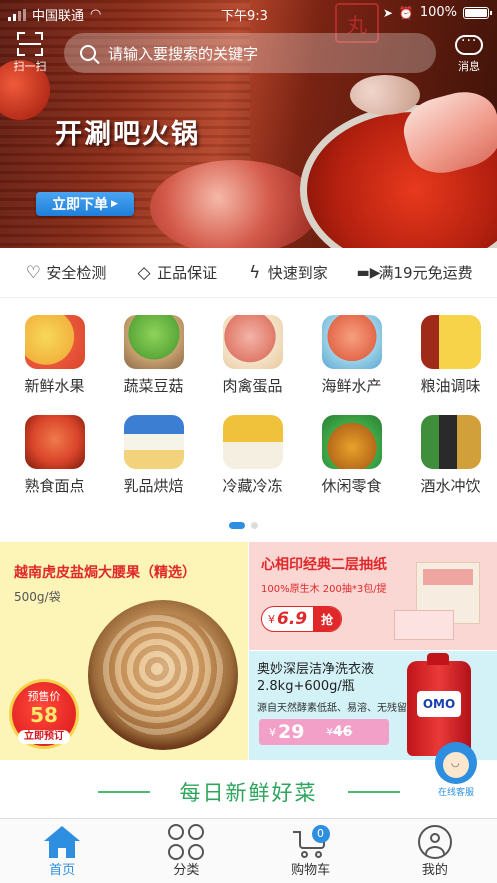 The height and width of the screenshot is (883, 497). Describe the element at coordinates (96, 14) in the screenshot. I see `wifi-icon: ◠` at that location.